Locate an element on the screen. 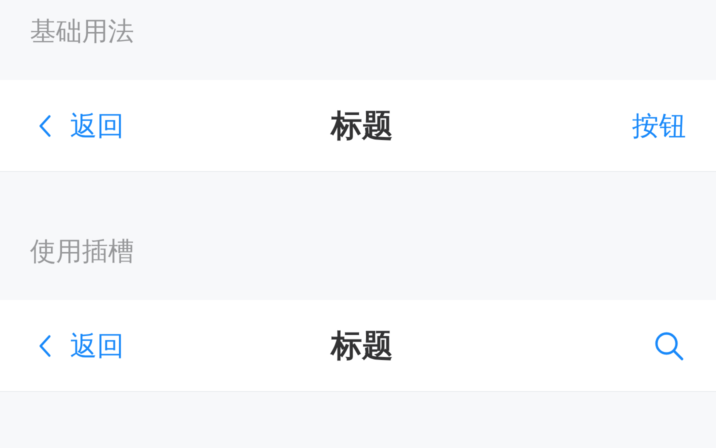  right-button: 按钮 is located at coordinates (659, 126).